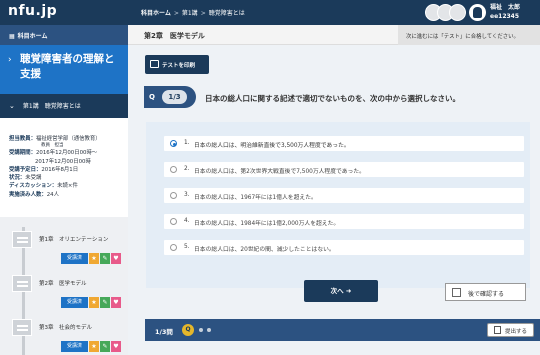  I want to click on teacher-label: 担当教員：, so click(22, 139).